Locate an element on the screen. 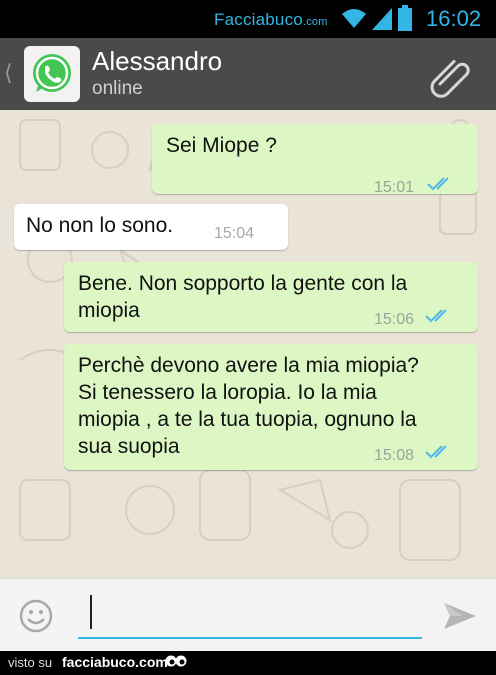 Image resolution: width=496 pixels, height=675 pixels. whatsapp-icon is located at coordinates (52, 74).